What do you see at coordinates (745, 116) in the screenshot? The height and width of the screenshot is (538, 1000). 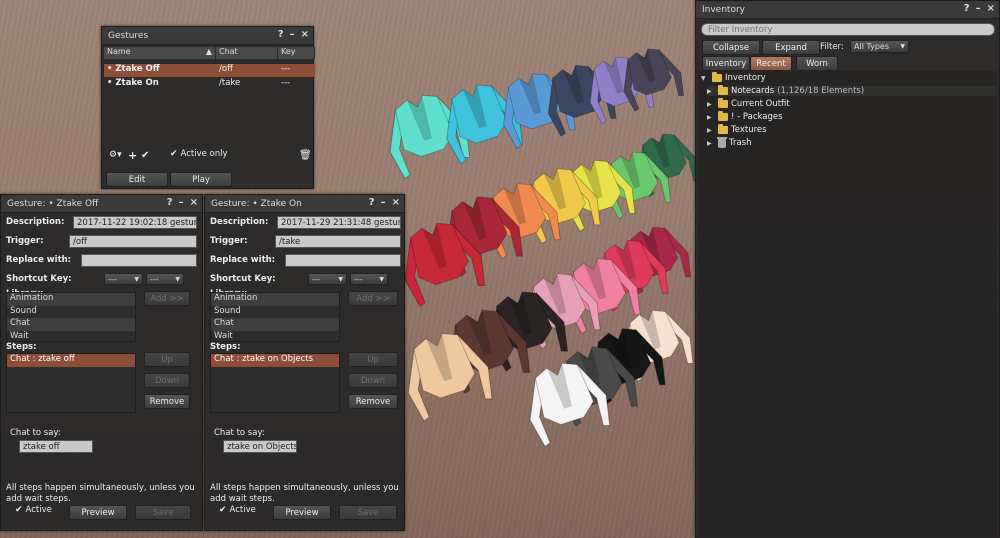 I see `tree-folder-packages: ▶ ! - Packages` at bounding box center [745, 116].